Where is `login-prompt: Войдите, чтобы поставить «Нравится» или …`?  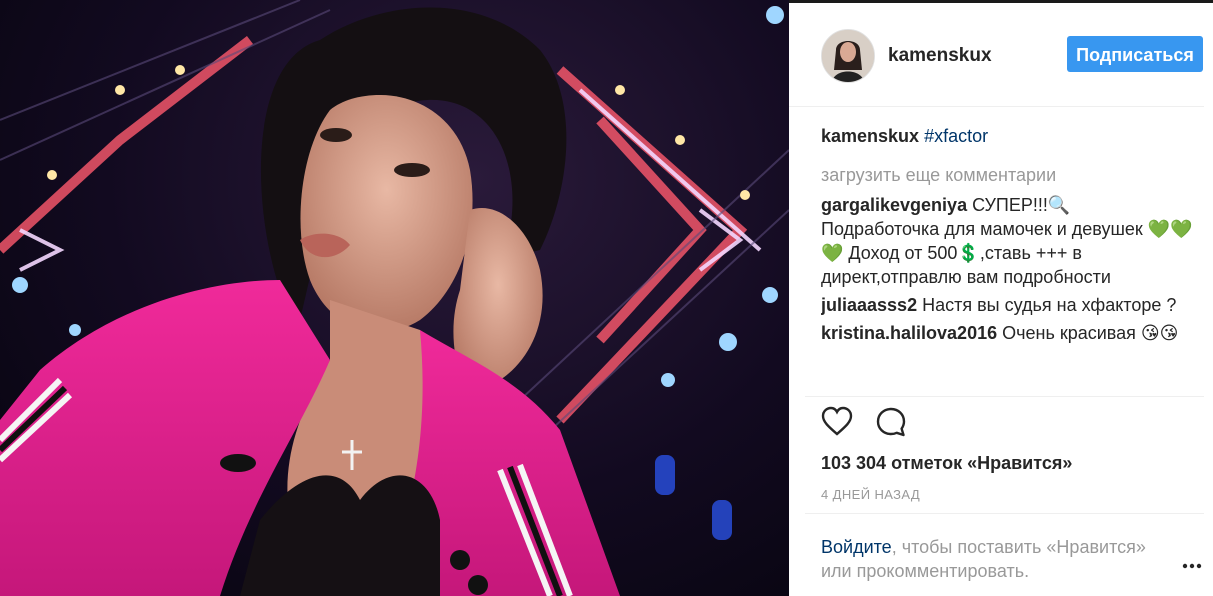
login-prompt: Войдите, чтобы поставить «Нравится» или … is located at coordinates (991, 559).